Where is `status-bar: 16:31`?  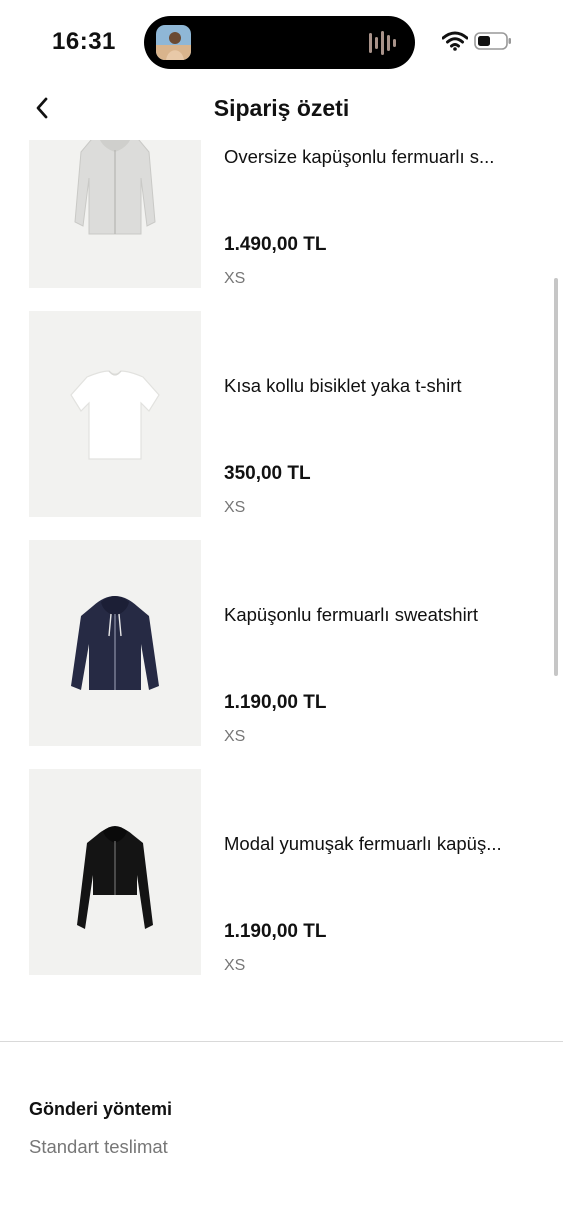 status-bar: 16:31 is located at coordinates (281, 42).